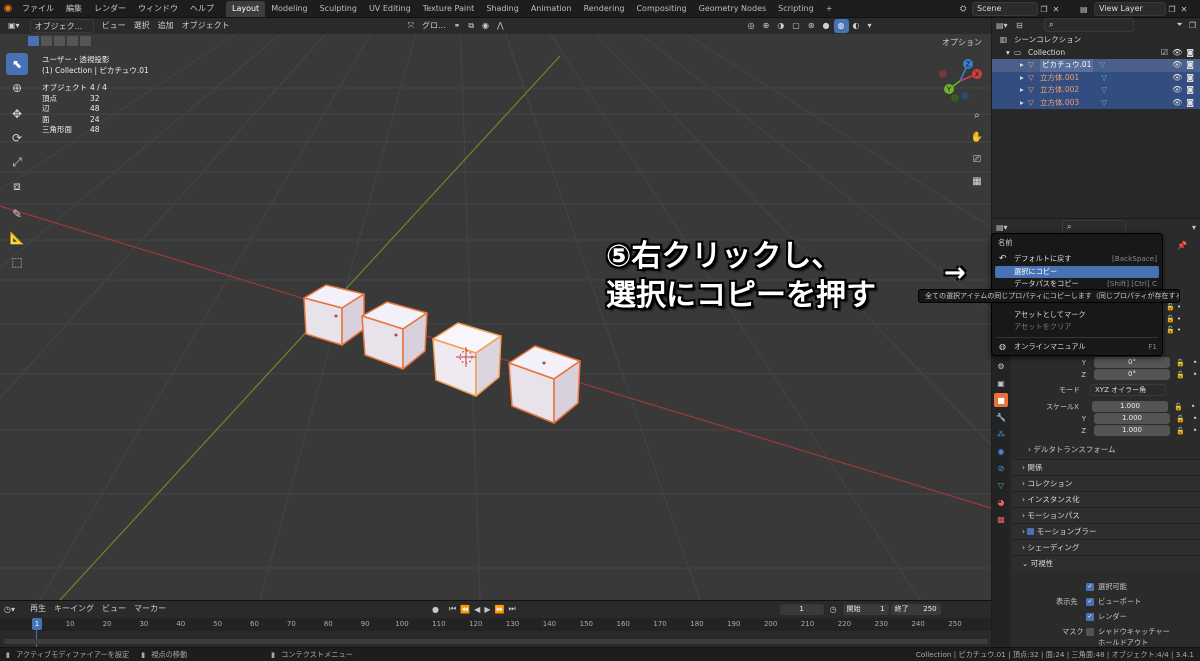  What do you see at coordinates (661, 9) in the screenshot?
I see `tab-compositing: Compositing` at bounding box center [661, 9].